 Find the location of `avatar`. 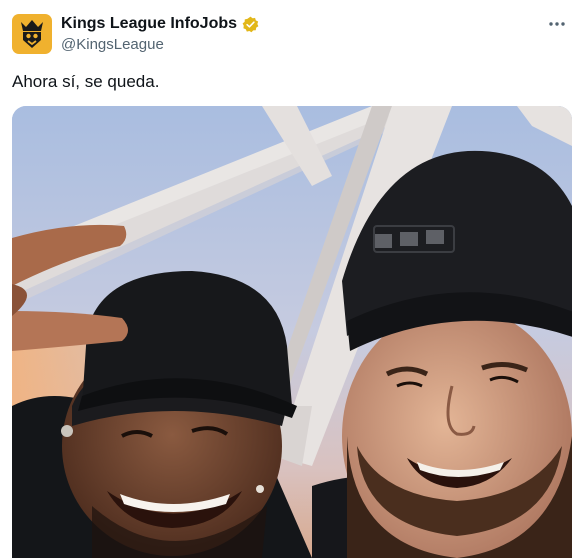

avatar is located at coordinates (32, 34).